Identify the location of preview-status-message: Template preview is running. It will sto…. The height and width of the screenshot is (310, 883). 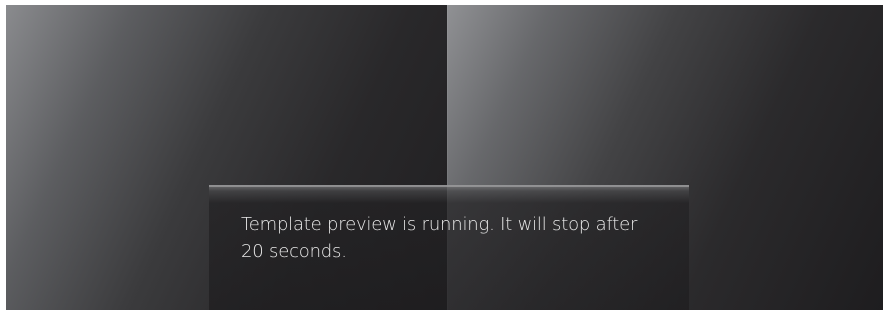
(439, 238).